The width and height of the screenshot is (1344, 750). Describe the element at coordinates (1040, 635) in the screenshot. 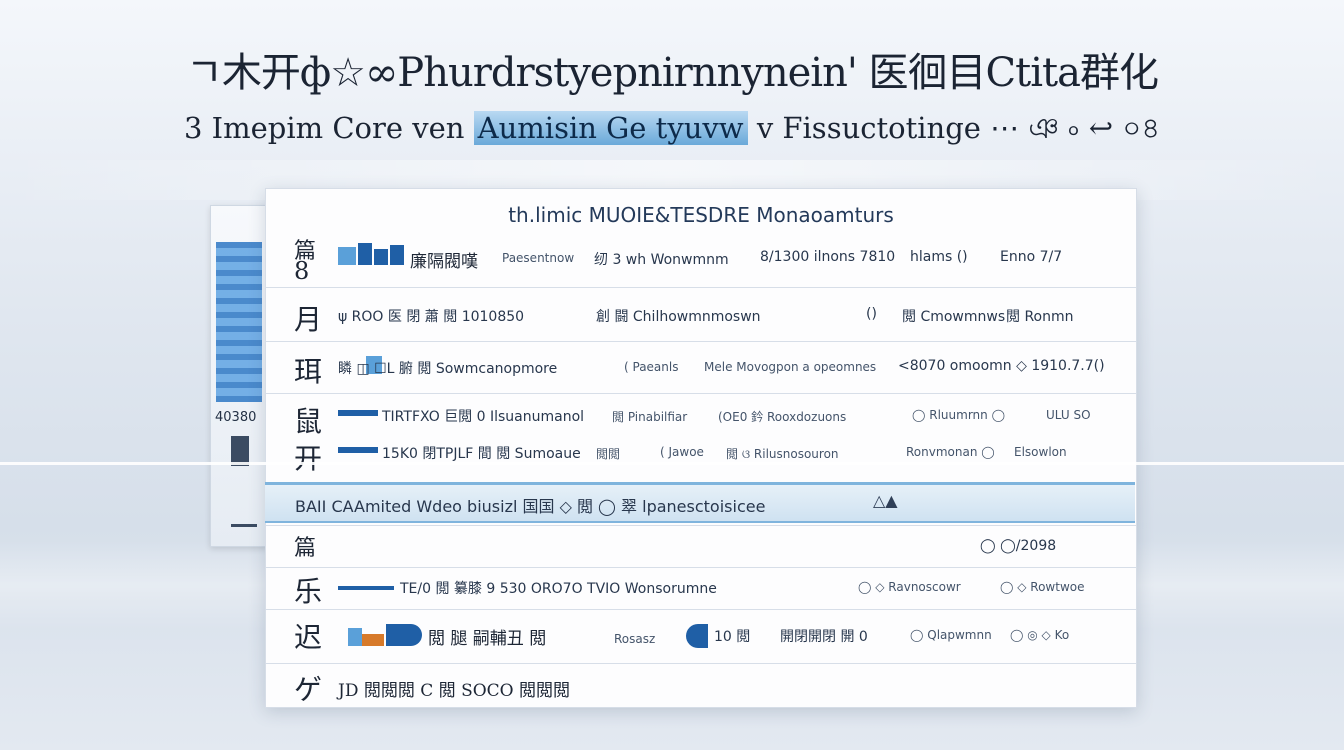

I see `row-cell: ◯ ◎ ◇ Ko` at that location.